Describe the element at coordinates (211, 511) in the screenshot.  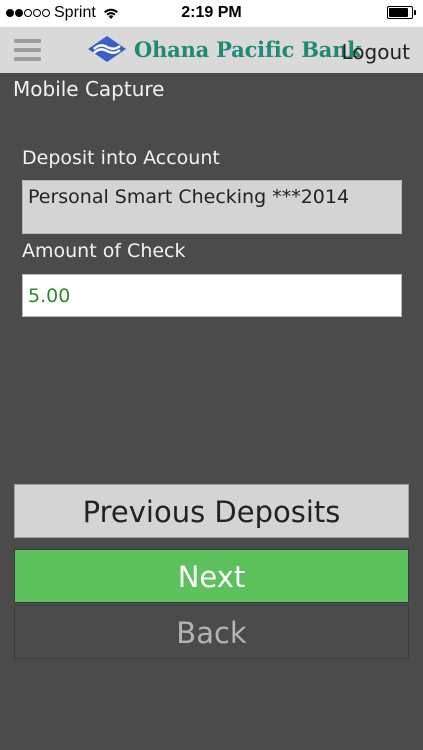
I see `previous-deposits-button: Previous Deposits` at that location.